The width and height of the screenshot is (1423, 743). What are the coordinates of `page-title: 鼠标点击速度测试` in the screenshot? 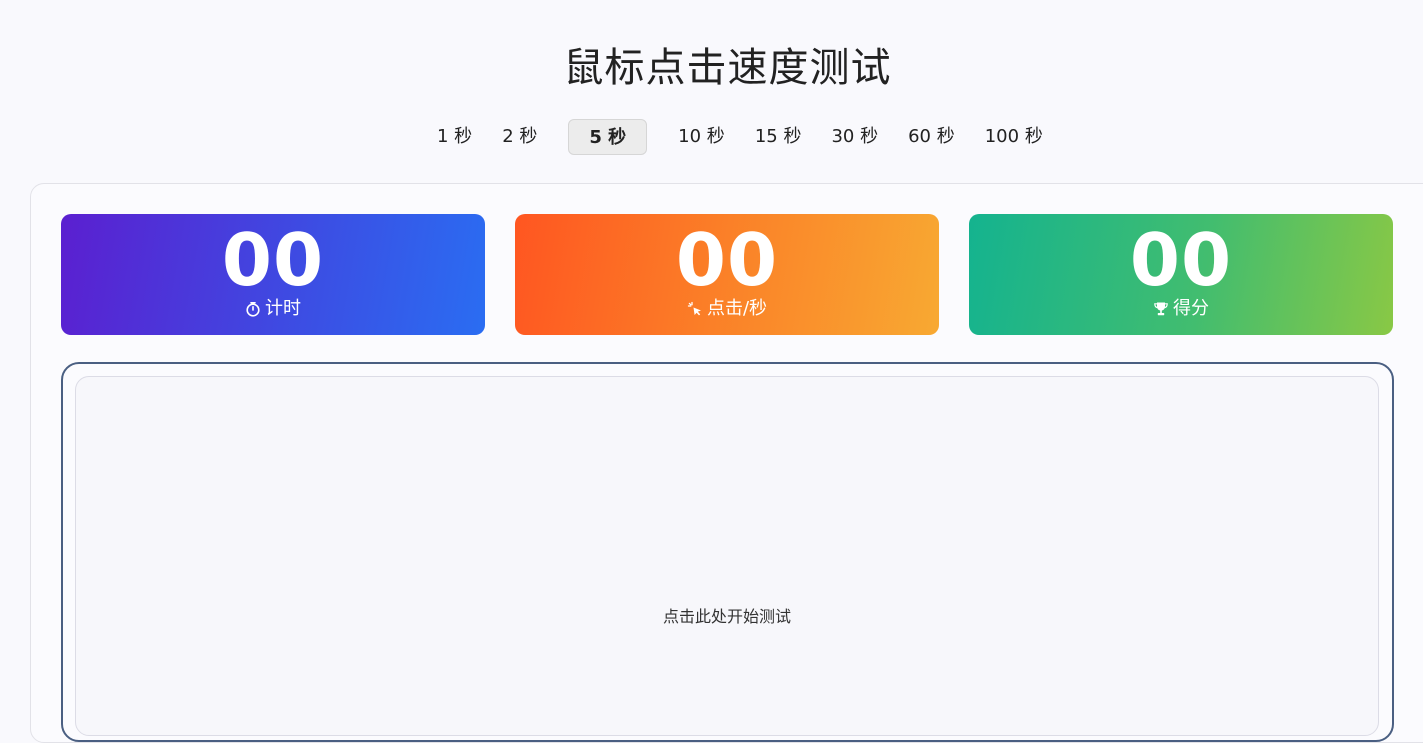 It's located at (727, 67).